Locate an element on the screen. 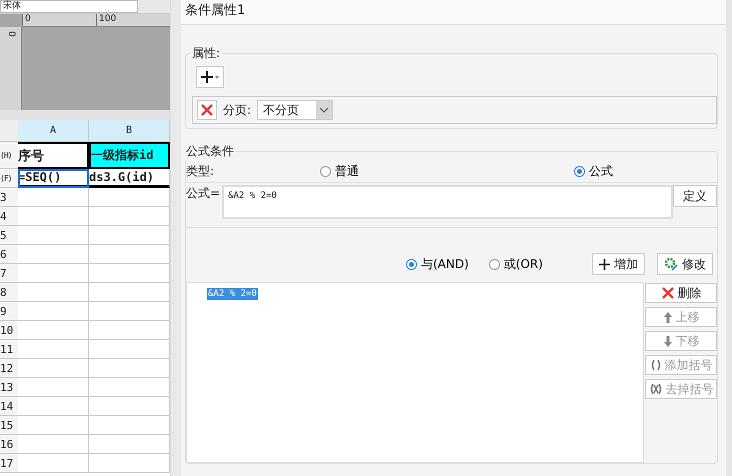  row-header: 14 is located at coordinates (9, 406).